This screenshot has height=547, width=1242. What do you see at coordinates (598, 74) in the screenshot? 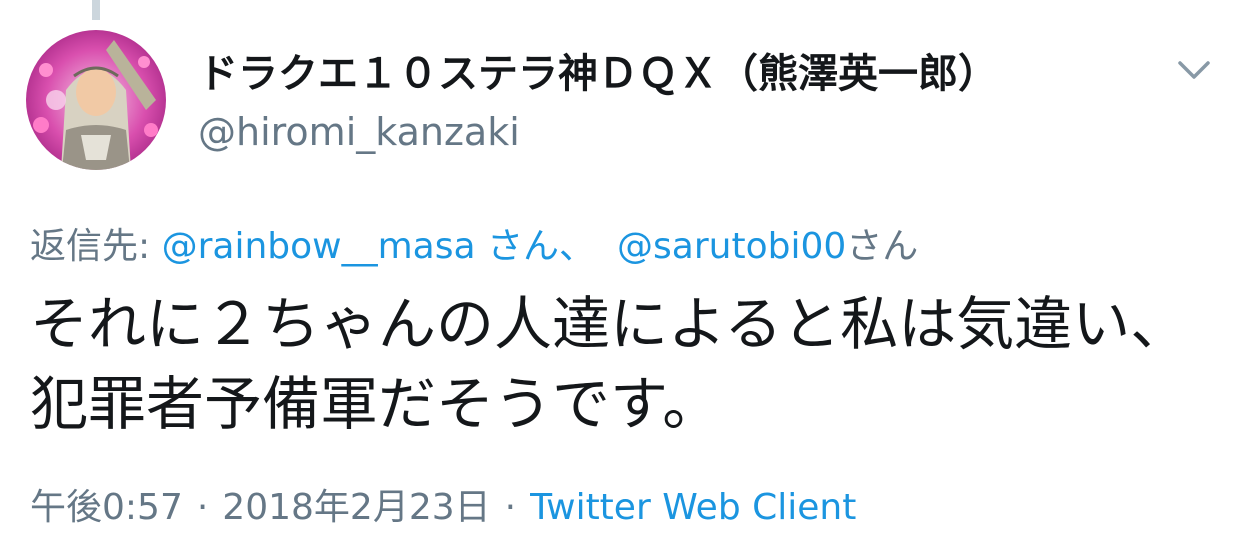
I see `display-name: ドラクエ１０ステラ神ＤＱＸ（熊澤英一郎）` at bounding box center [598, 74].